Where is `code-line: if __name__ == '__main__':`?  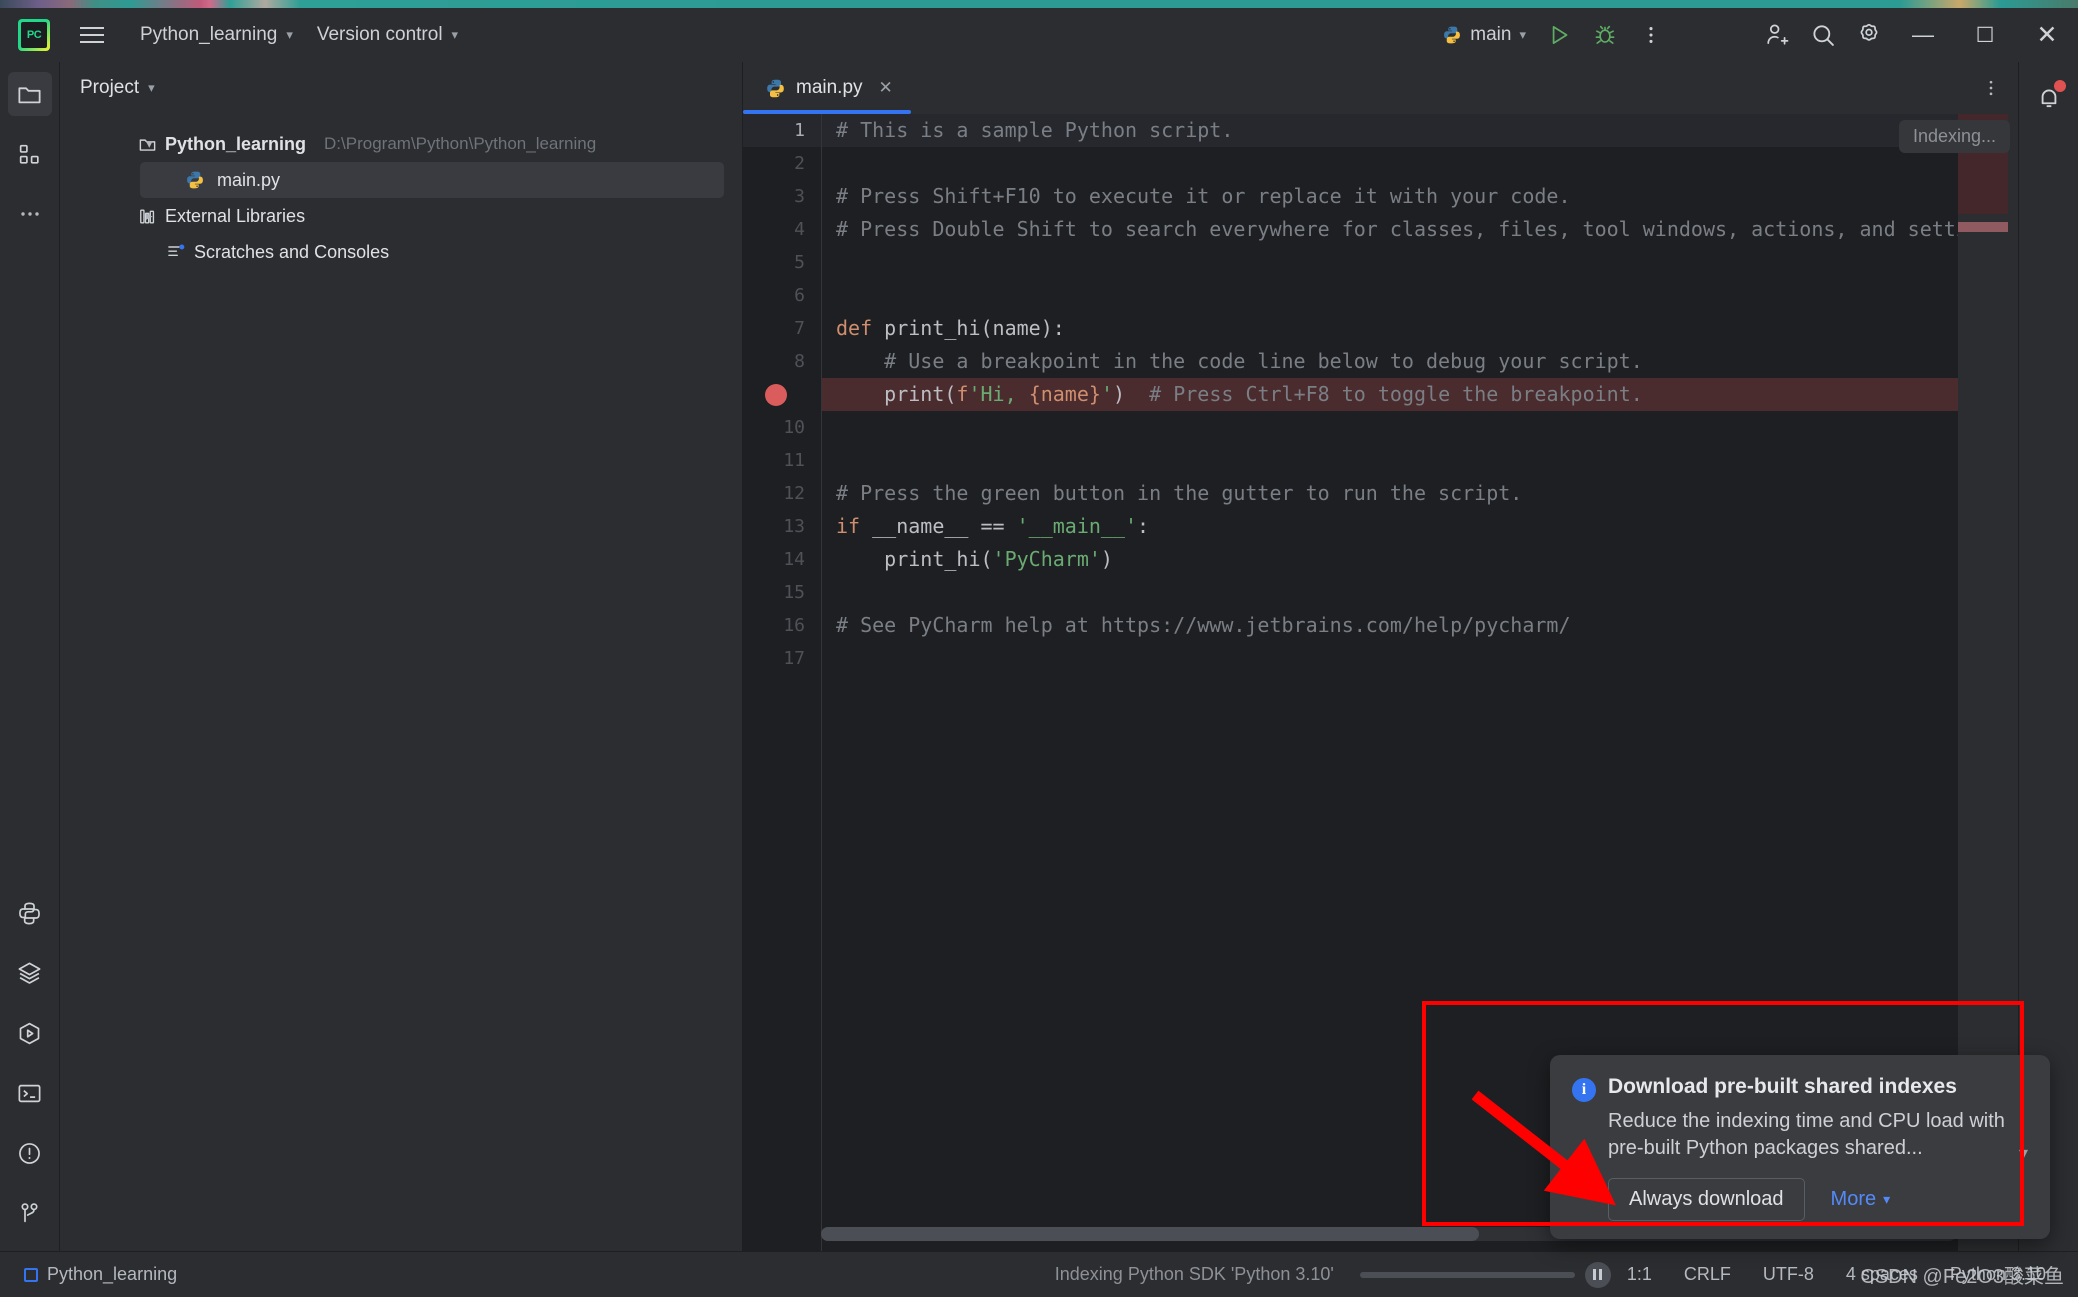
code-line: if __name__ == '__main__': is located at coordinates (1390, 526).